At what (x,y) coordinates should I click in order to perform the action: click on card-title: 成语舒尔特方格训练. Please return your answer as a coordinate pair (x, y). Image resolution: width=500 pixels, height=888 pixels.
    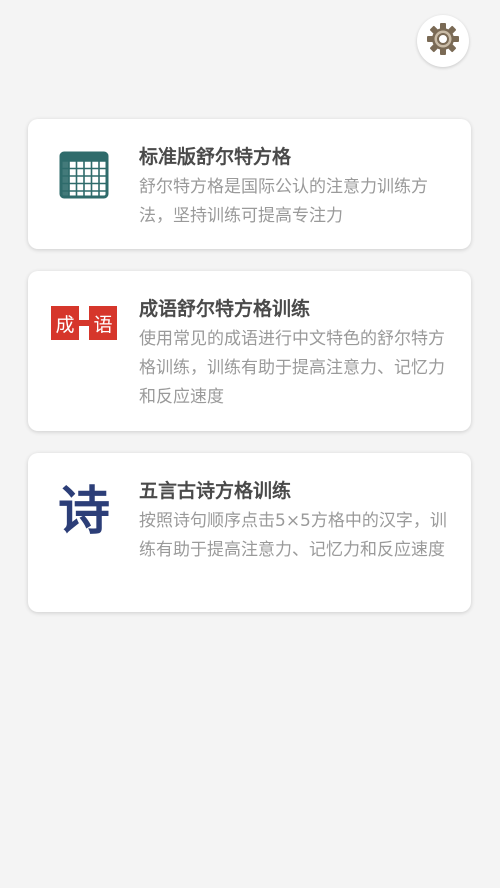
    Looking at the image, I should click on (225, 309).